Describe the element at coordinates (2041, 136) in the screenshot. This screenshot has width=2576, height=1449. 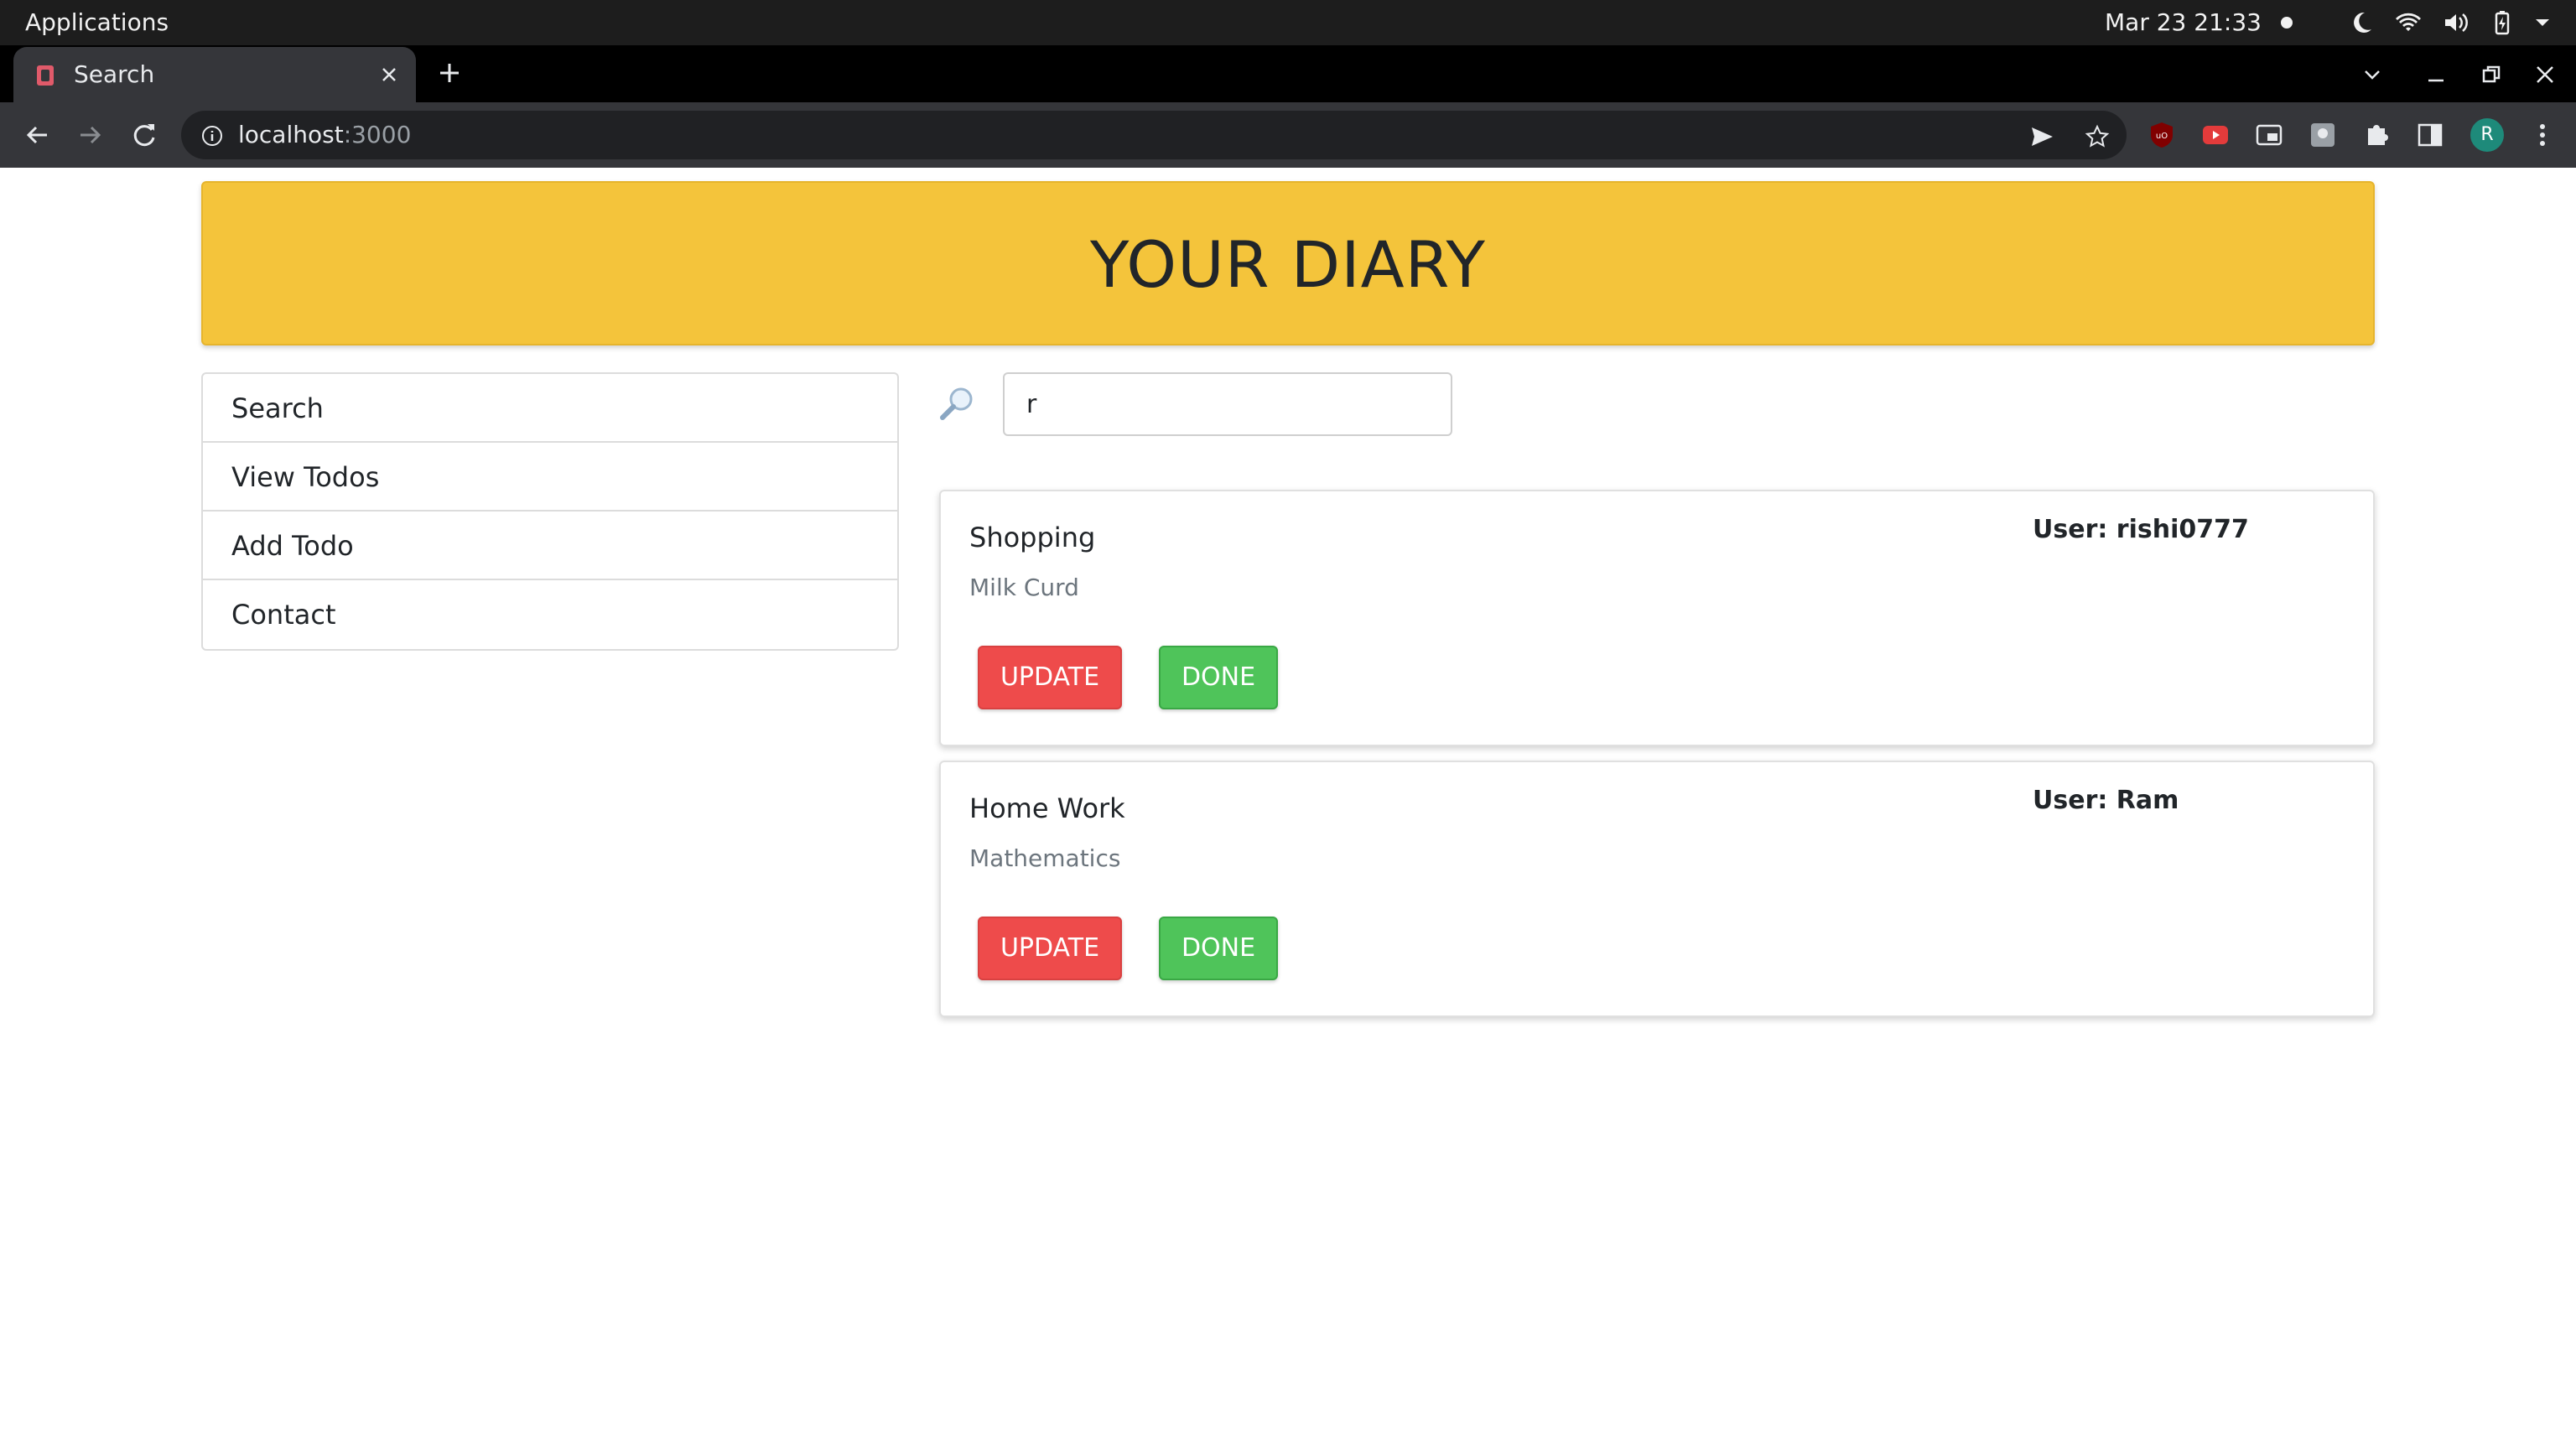
I see `send-icon` at that location.